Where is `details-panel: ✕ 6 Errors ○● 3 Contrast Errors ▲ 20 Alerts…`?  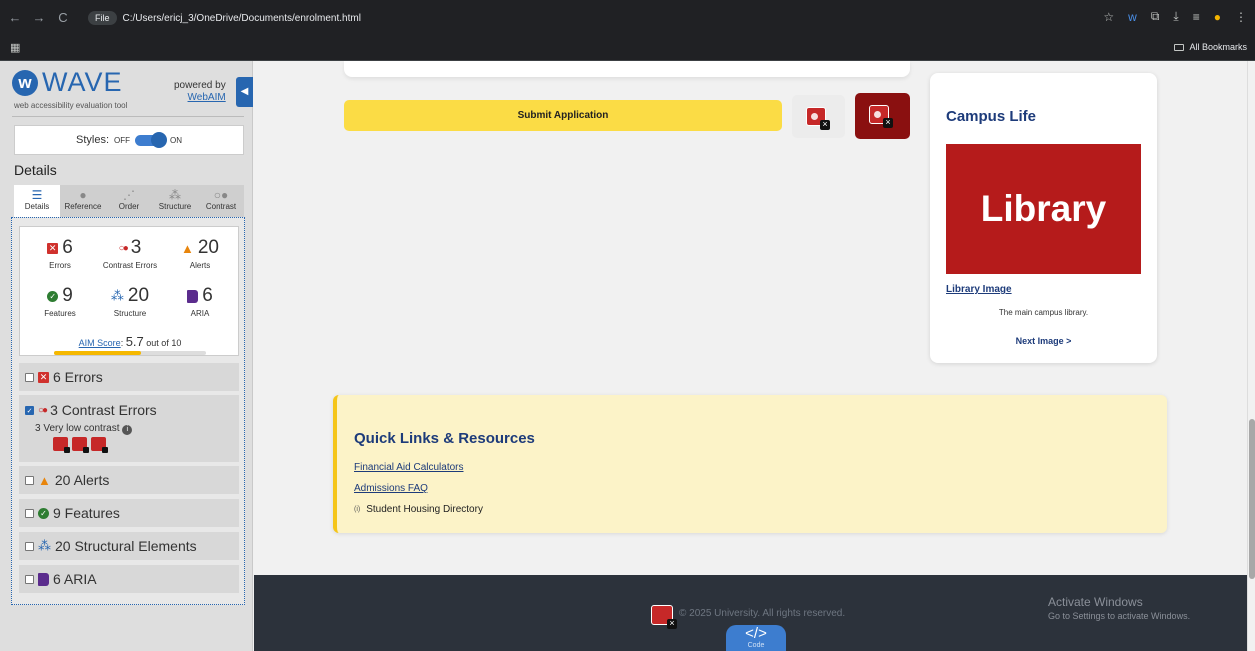 details-panel: ✕ 6 Errors ○● 3 Contrast Errors ▲ 20 Alerts… is located at coordinates (128, 411).